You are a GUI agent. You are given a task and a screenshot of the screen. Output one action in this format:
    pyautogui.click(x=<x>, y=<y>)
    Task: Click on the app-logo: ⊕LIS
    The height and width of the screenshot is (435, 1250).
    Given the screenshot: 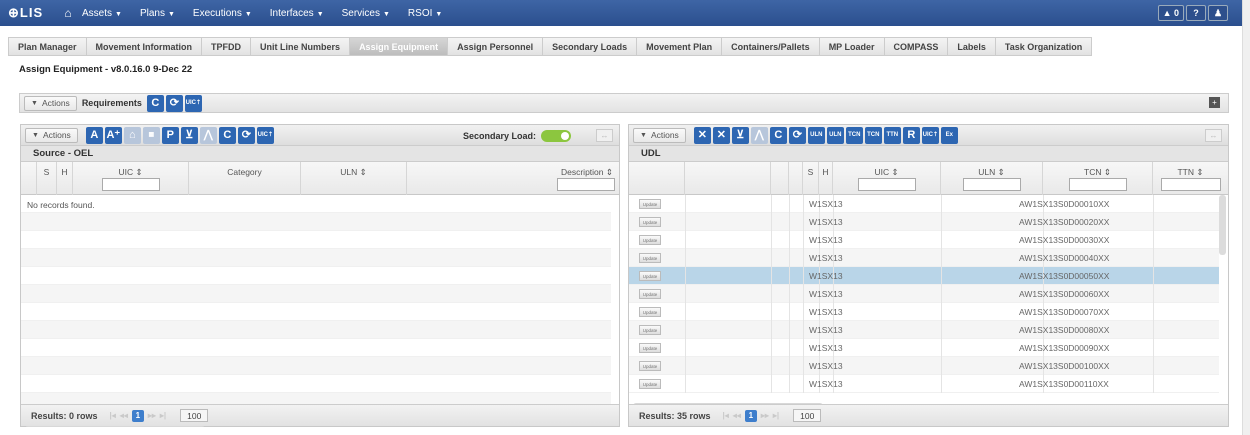 What is the action you would take?
    pyautogui.click(x=31, y=13)
    